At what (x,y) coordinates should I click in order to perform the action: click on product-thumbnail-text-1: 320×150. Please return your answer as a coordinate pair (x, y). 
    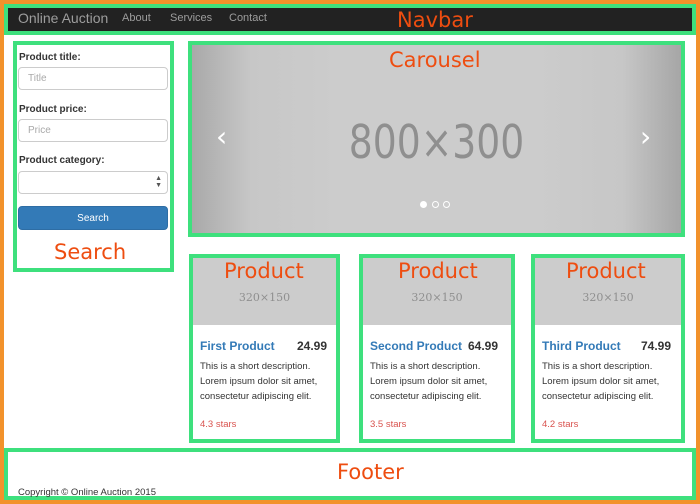
    Looking at the image, I should click on (264, 297).